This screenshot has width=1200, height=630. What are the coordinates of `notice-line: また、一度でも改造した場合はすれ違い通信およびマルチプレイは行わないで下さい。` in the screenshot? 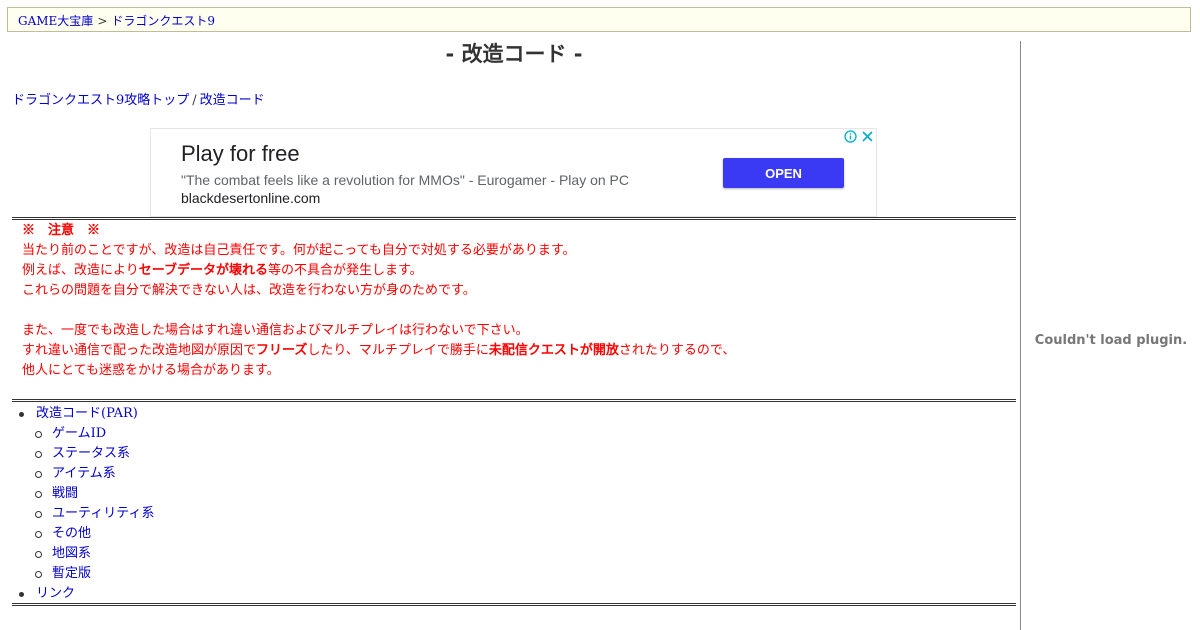 It's located at (275, 330).